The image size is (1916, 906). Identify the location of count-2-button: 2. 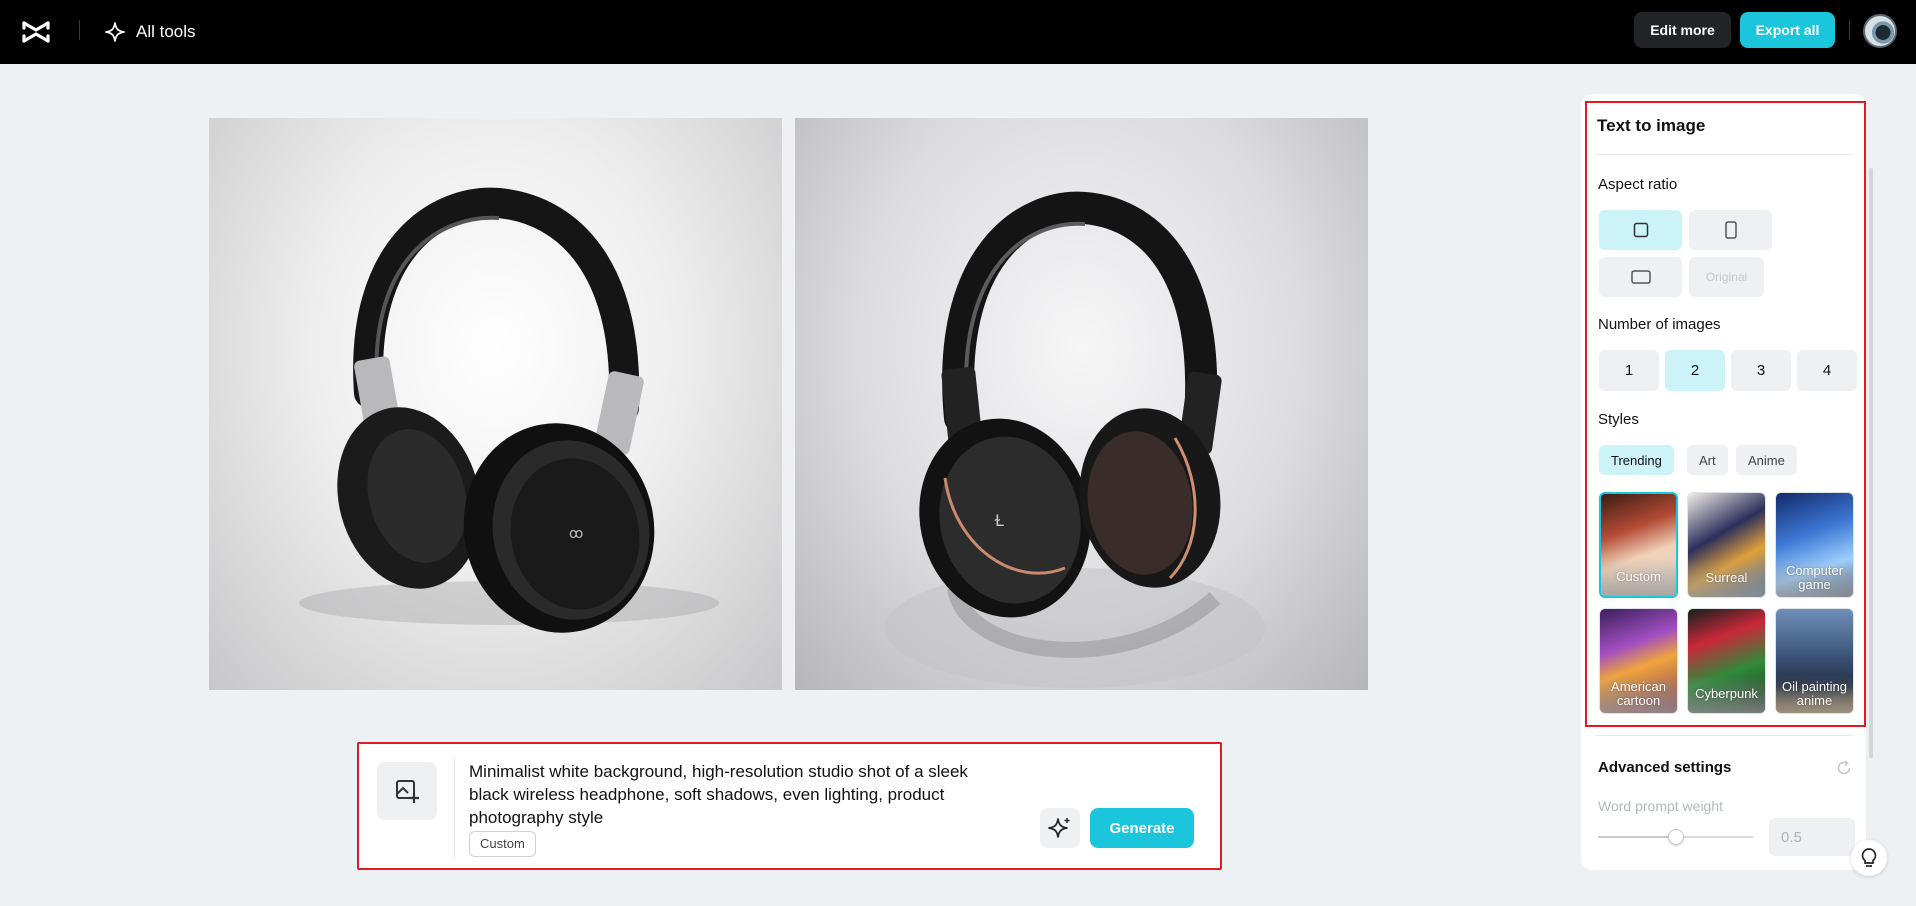
(1695, 370).